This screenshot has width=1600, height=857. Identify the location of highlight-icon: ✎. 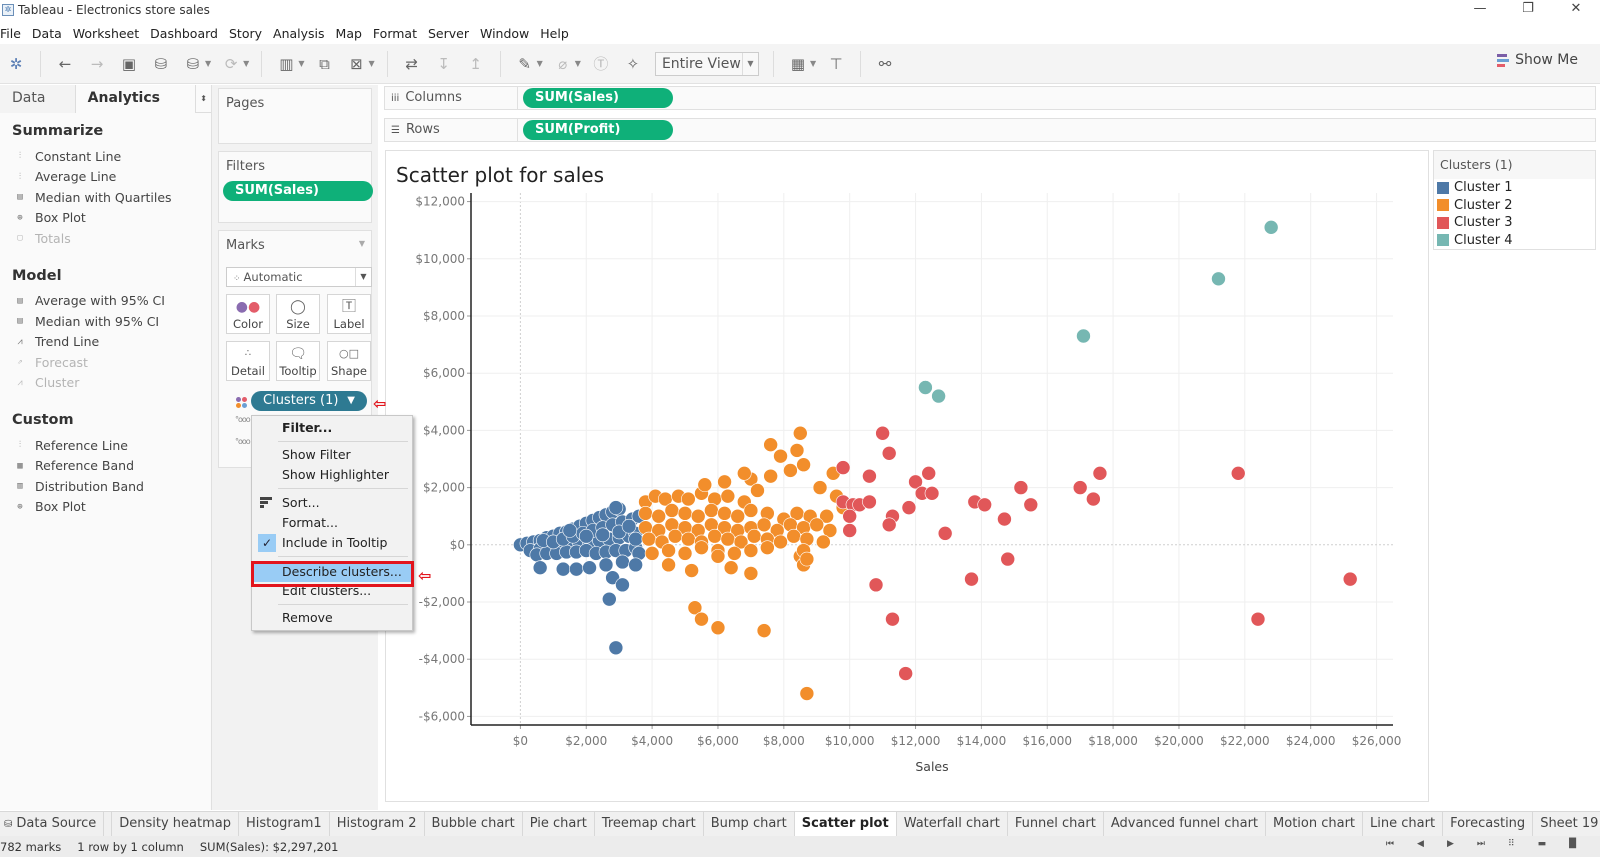
(525, 64).